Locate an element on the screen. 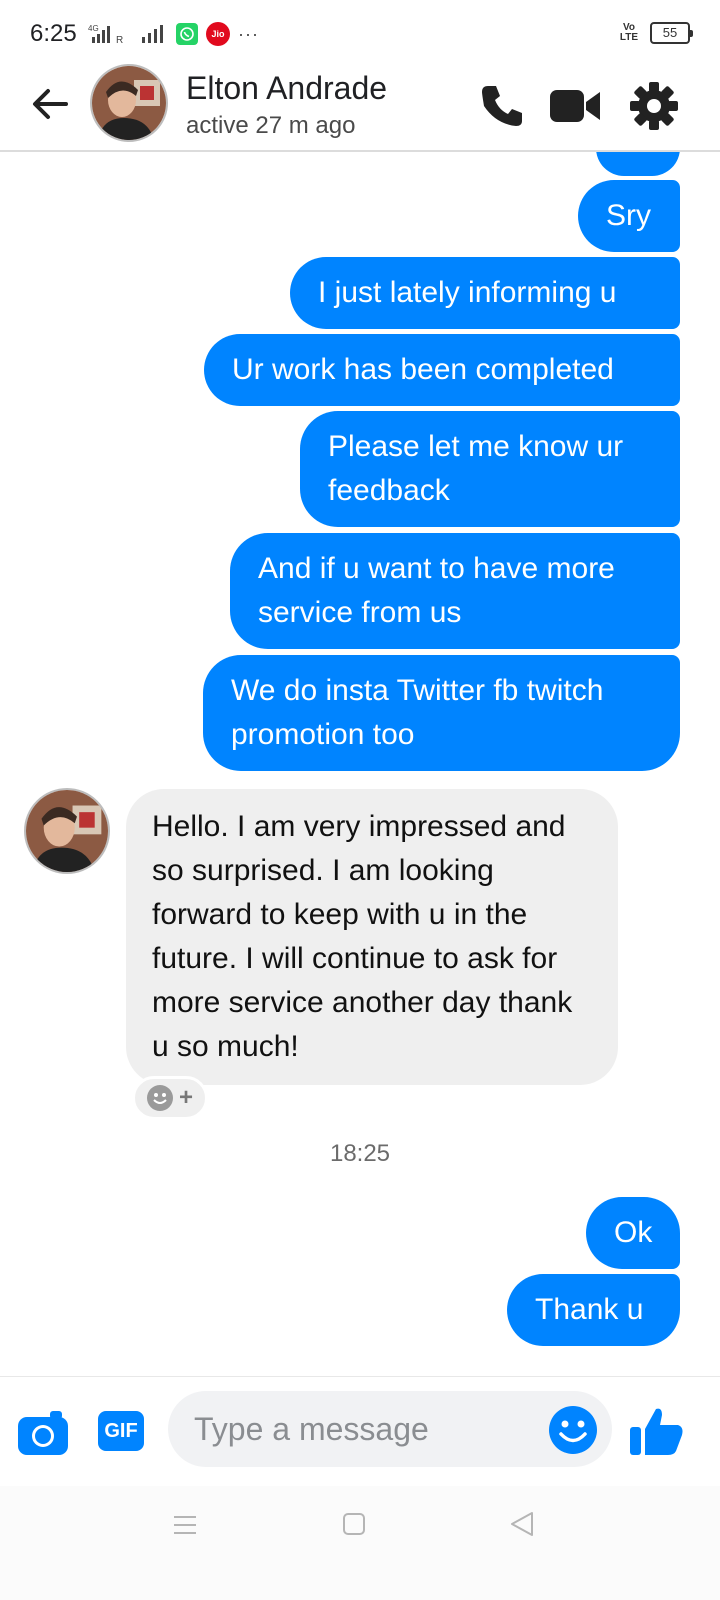  mobile-signal-icon: 4G R is located at coordinates (105, 34).